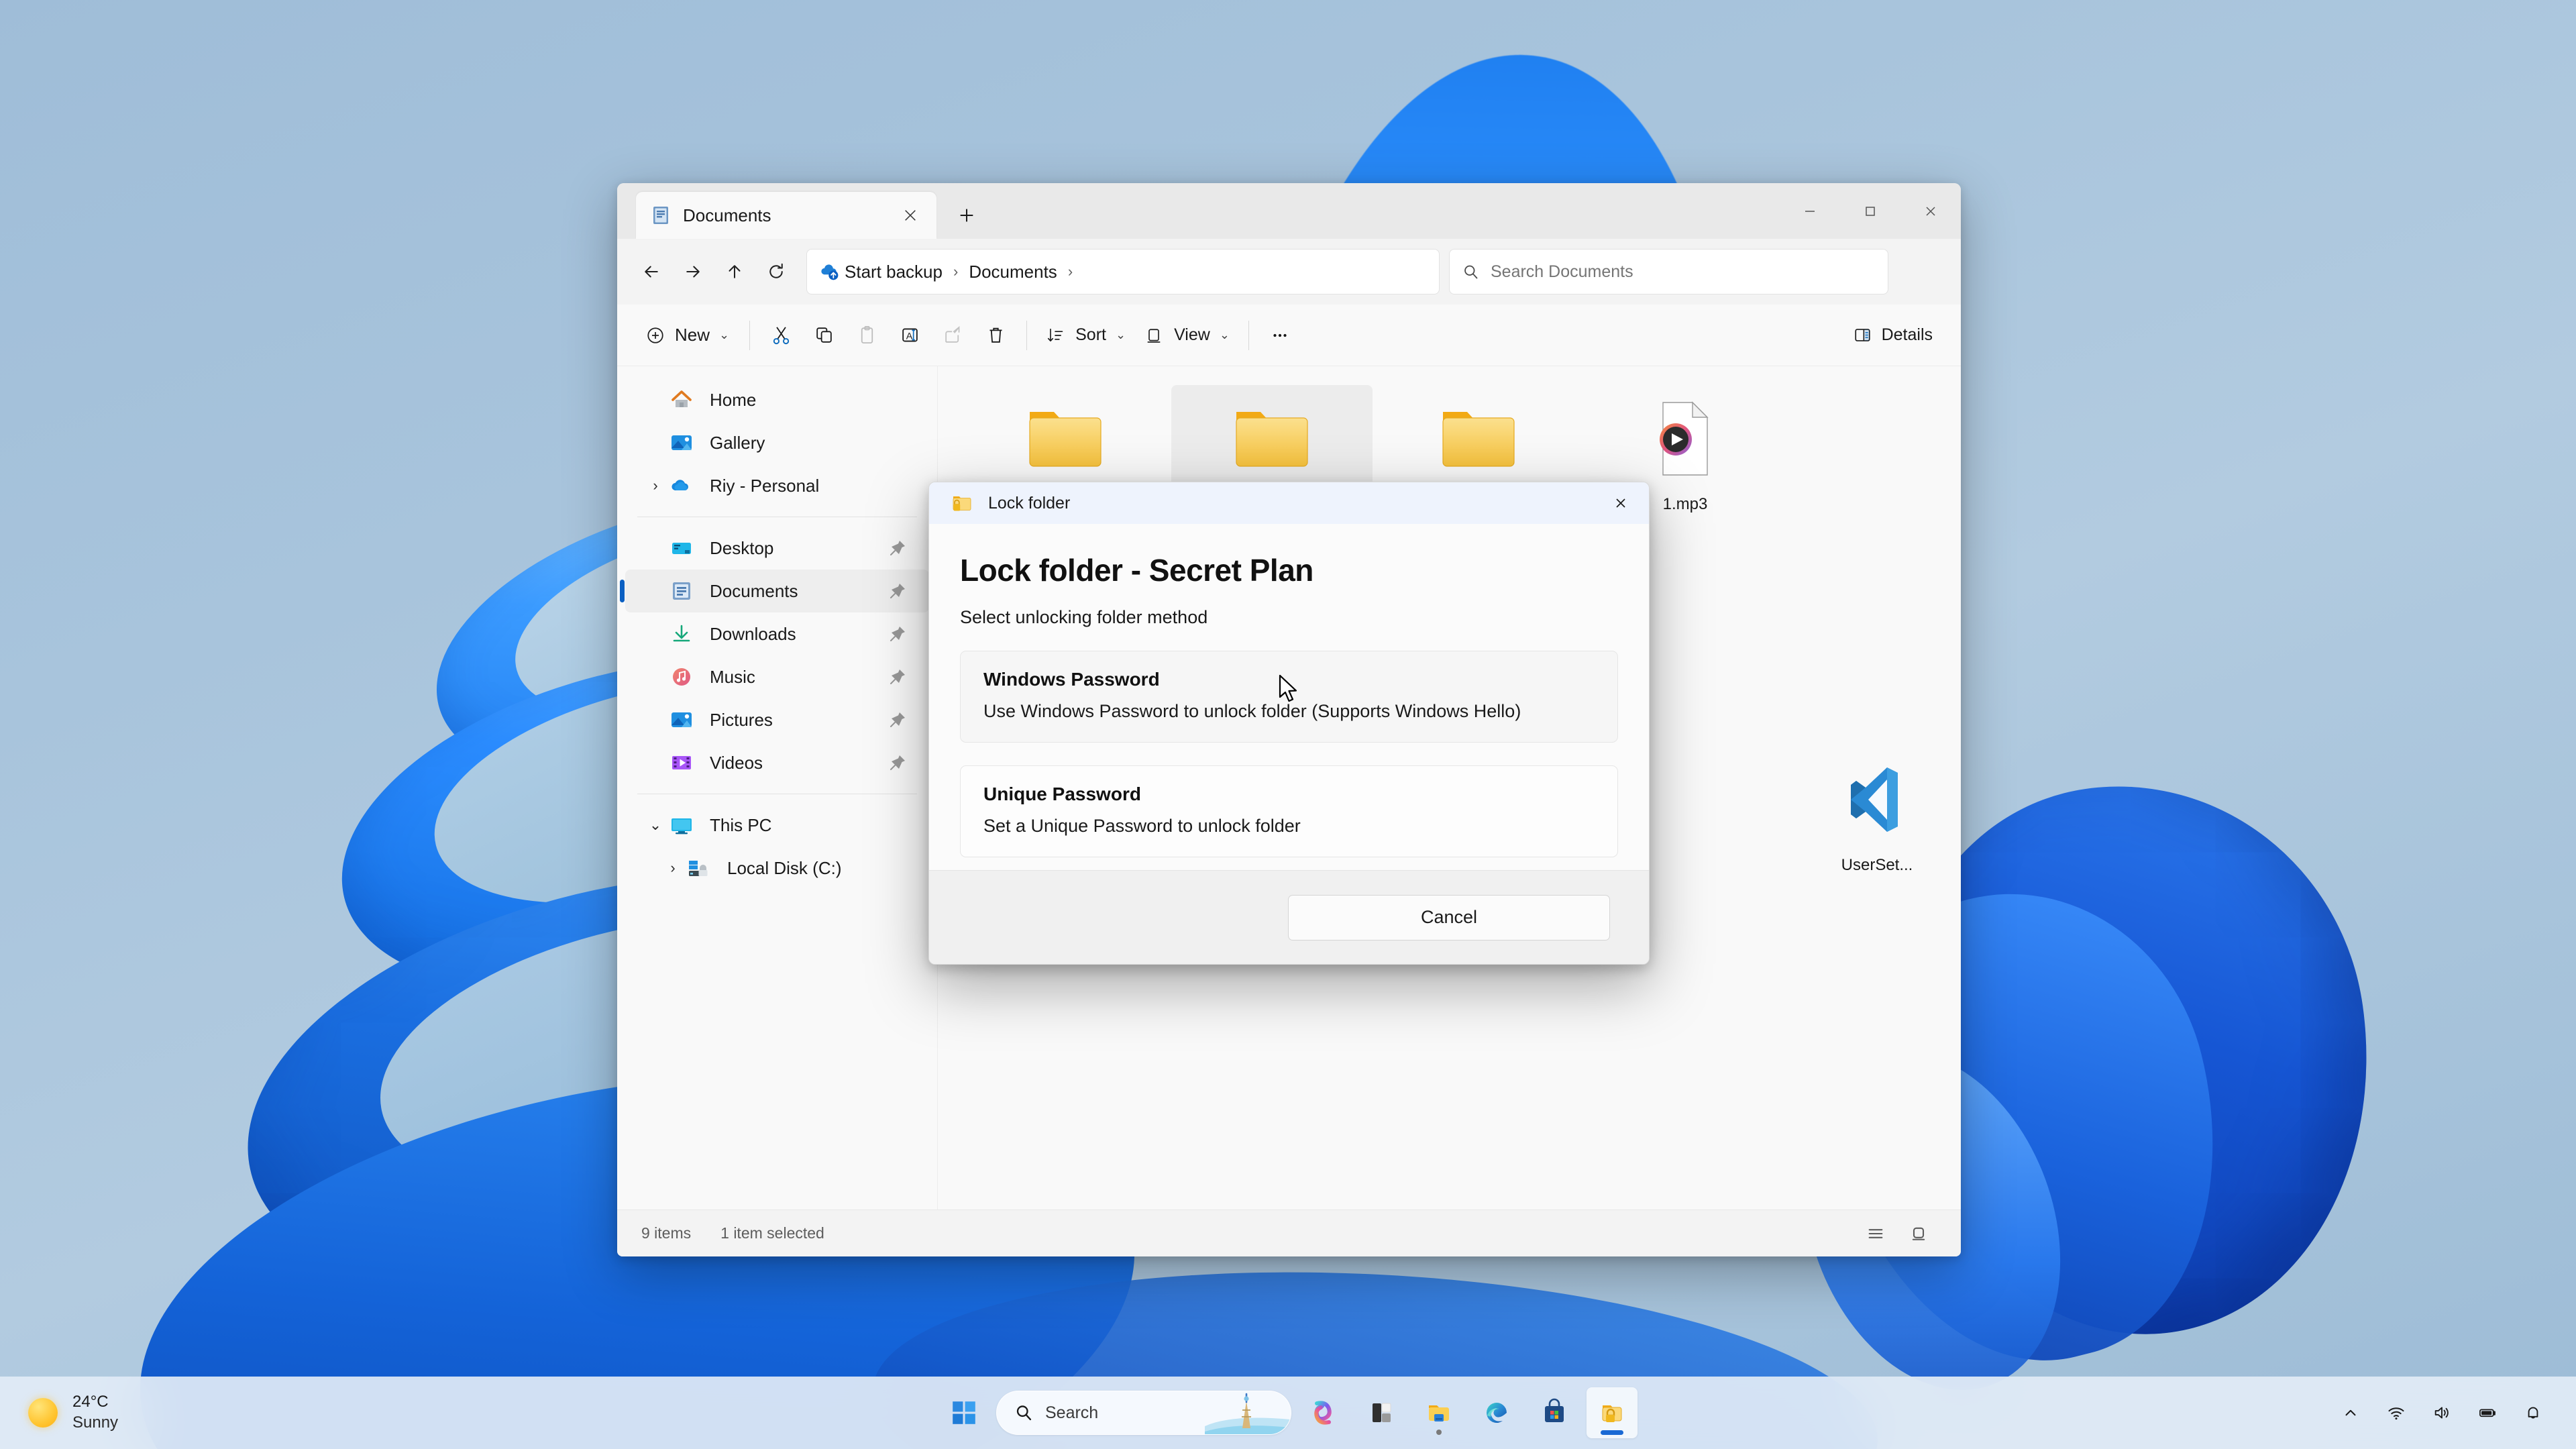 The image size is (2576, 1449). What do you see at coordinates (1612, 1412) in the screenshot?
I see `taskbar-app-lock-folder` at bounding box center [1612, 1412].